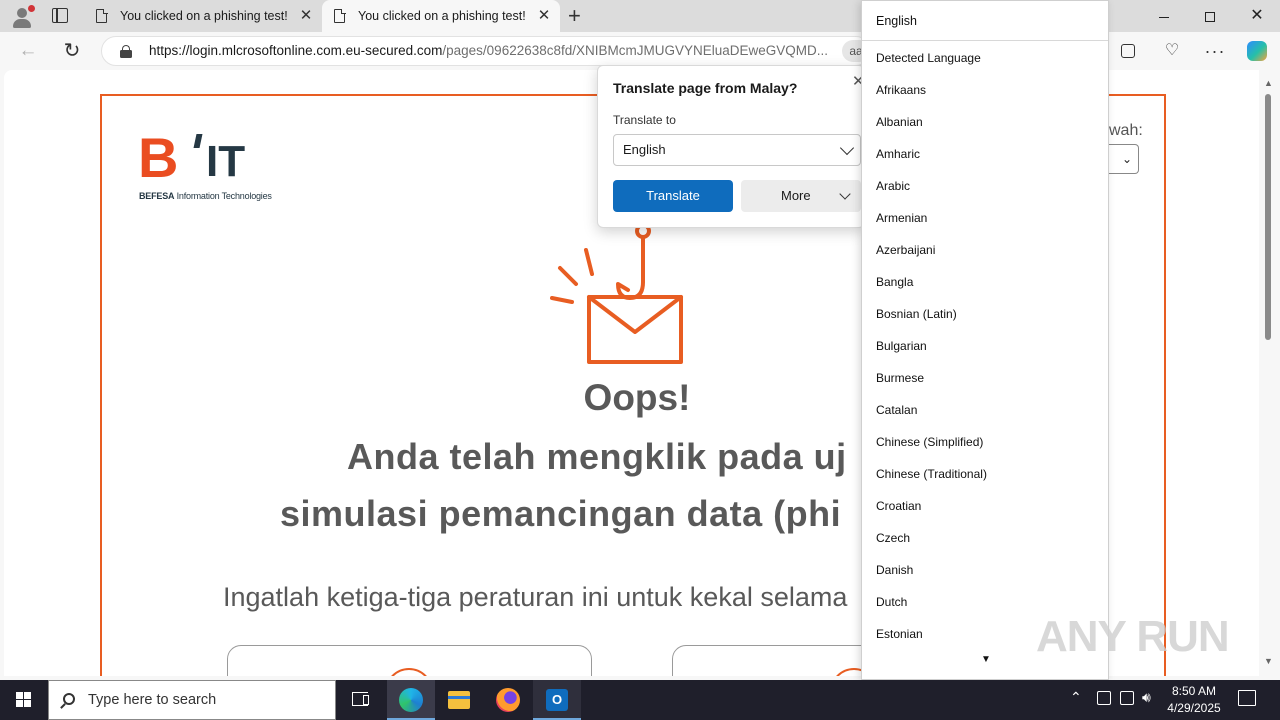 This screenshot has width=1280, height=720. What do you see at coordinates (157, 196) in the screenshot?
I see `logo-company: BEFESA` at bounding box center [157, 196].